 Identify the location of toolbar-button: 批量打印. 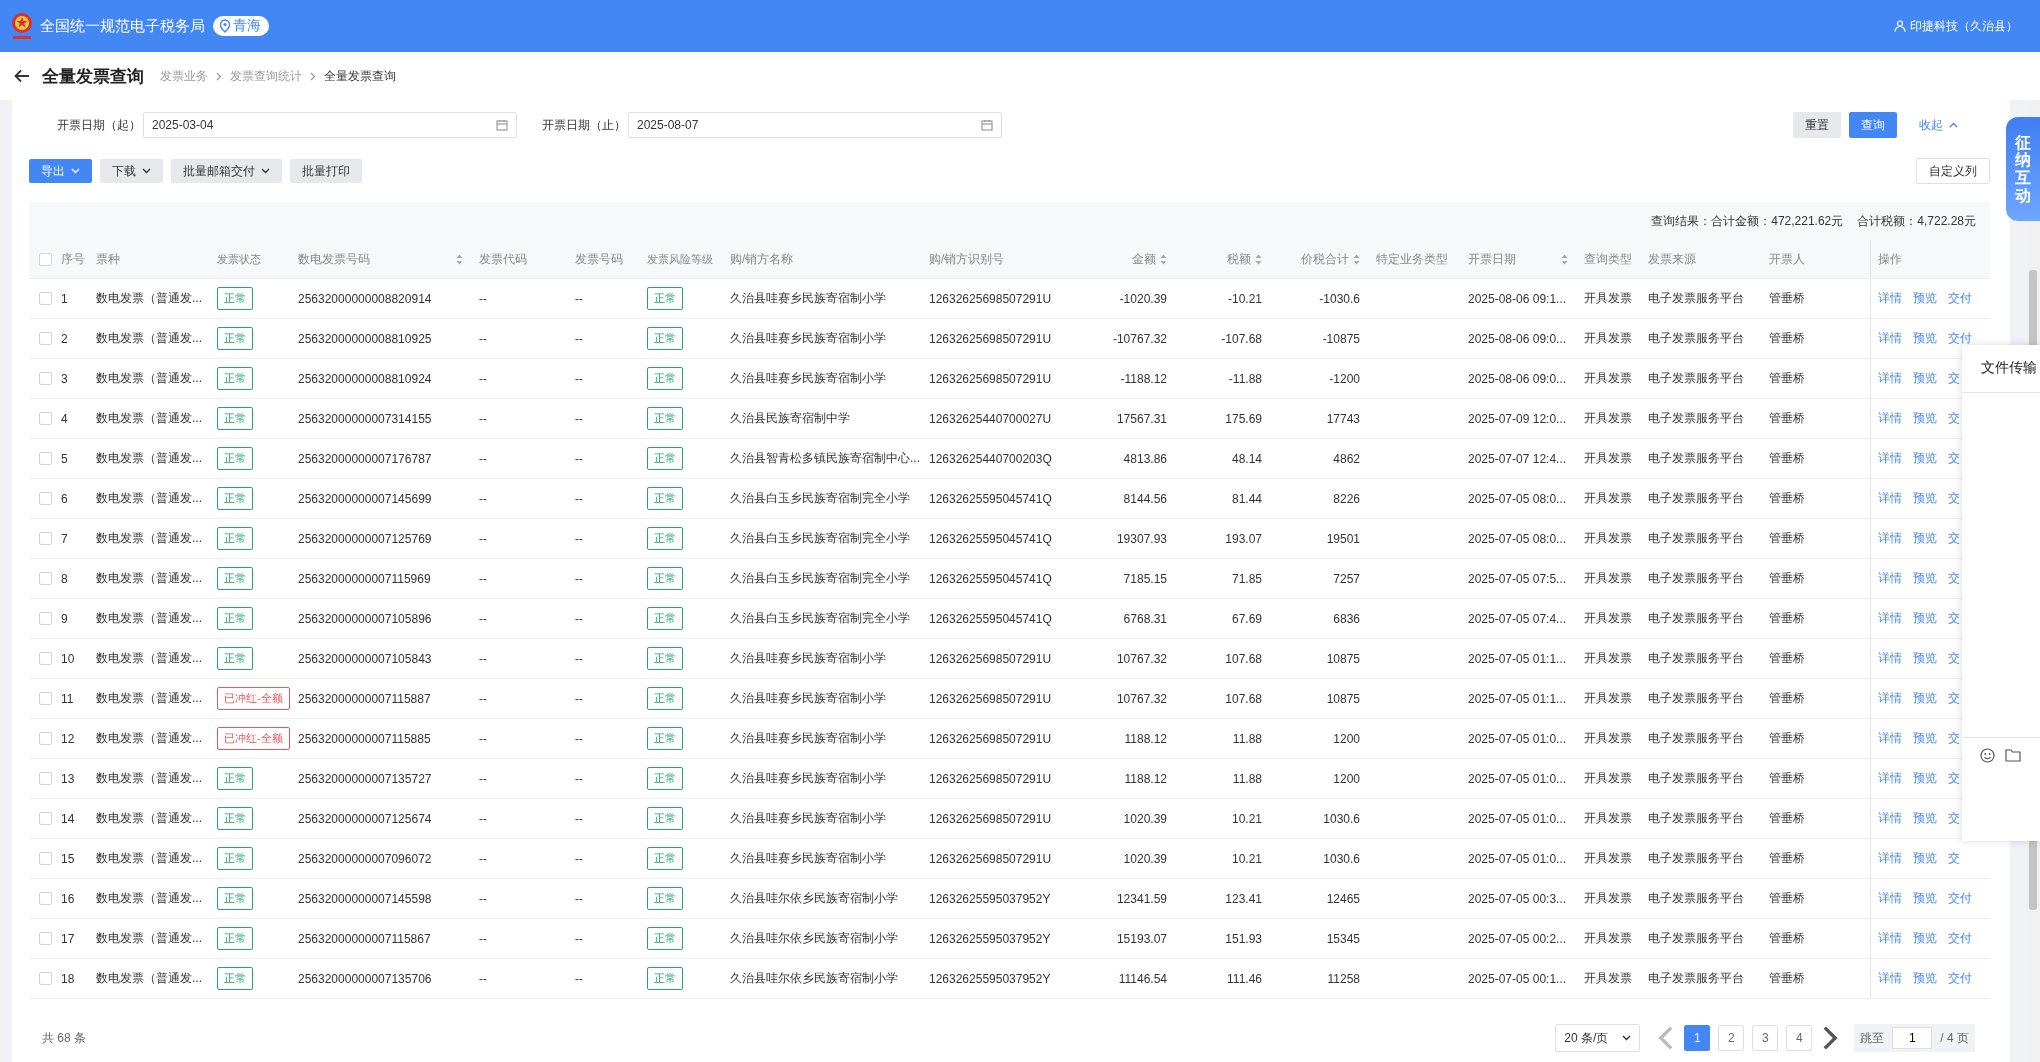
(326, 171).